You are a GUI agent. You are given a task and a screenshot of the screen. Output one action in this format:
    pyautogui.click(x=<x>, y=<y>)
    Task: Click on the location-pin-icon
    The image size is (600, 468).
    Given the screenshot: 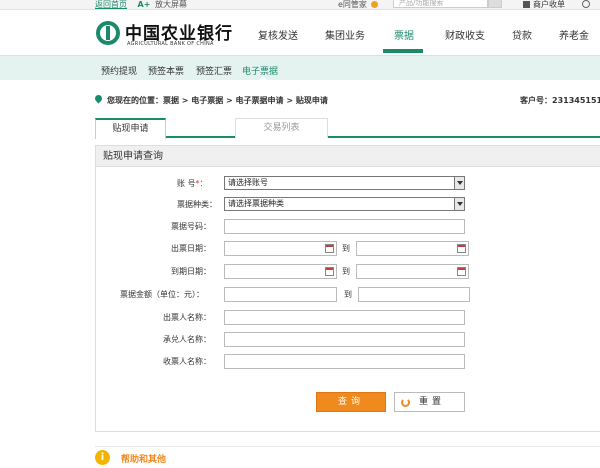 What is the action you would take?
    pyautogui.click(x=98, y=98)
    